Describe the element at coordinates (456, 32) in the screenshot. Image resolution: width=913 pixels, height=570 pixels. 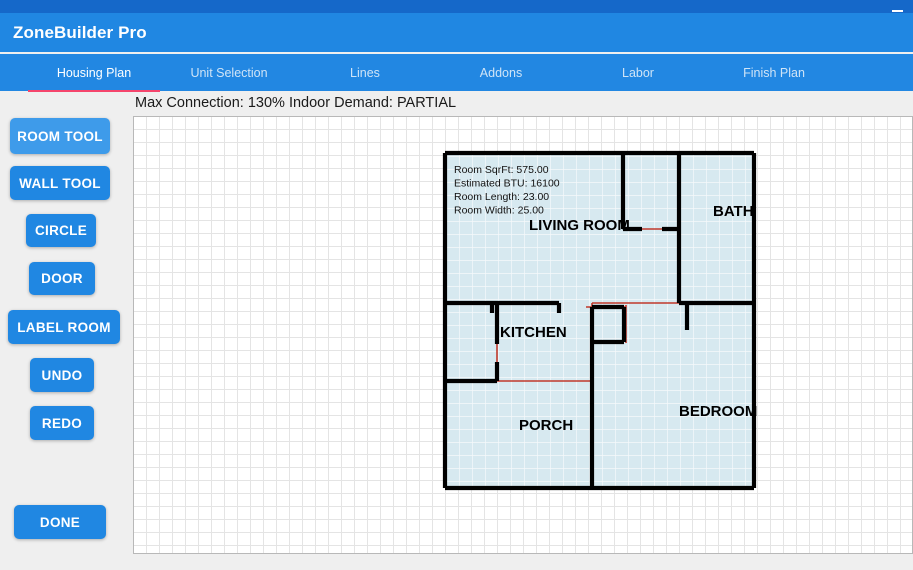
I see `title-bar: ZoneBuilder Pro` at that location.